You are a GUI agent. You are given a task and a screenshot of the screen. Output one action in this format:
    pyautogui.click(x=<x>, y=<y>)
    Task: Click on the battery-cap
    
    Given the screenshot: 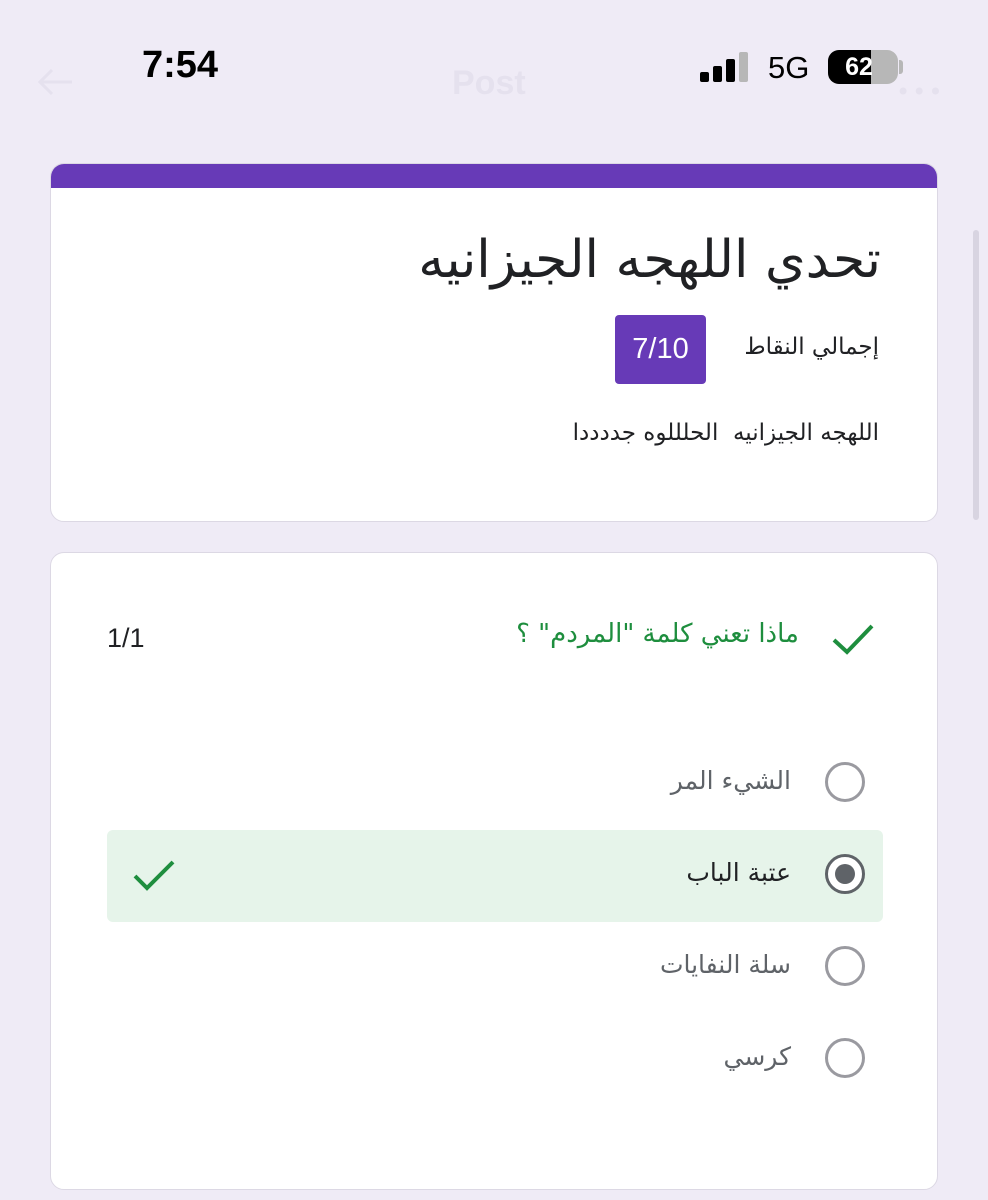 What is the action you would take?
    pyautogui.click(x=901, y=67)
    